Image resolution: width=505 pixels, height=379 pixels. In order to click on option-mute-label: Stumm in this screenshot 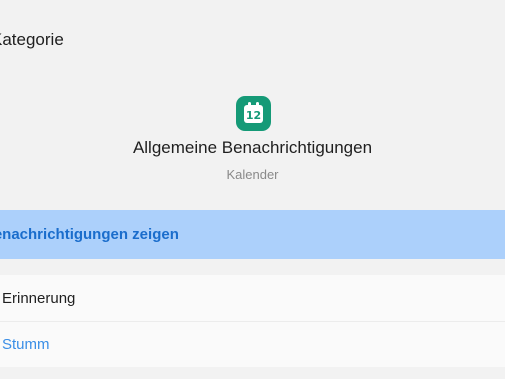, I will do `click(26, 344)`.